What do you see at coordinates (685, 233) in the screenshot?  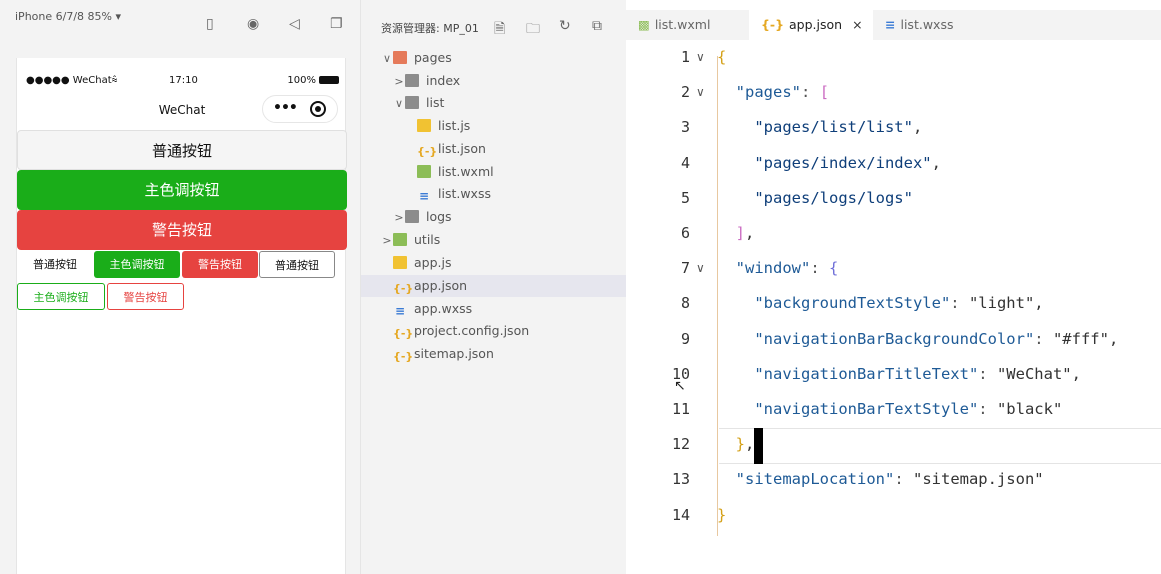 I see `line-number: 6` at bounding box center [685, 233].